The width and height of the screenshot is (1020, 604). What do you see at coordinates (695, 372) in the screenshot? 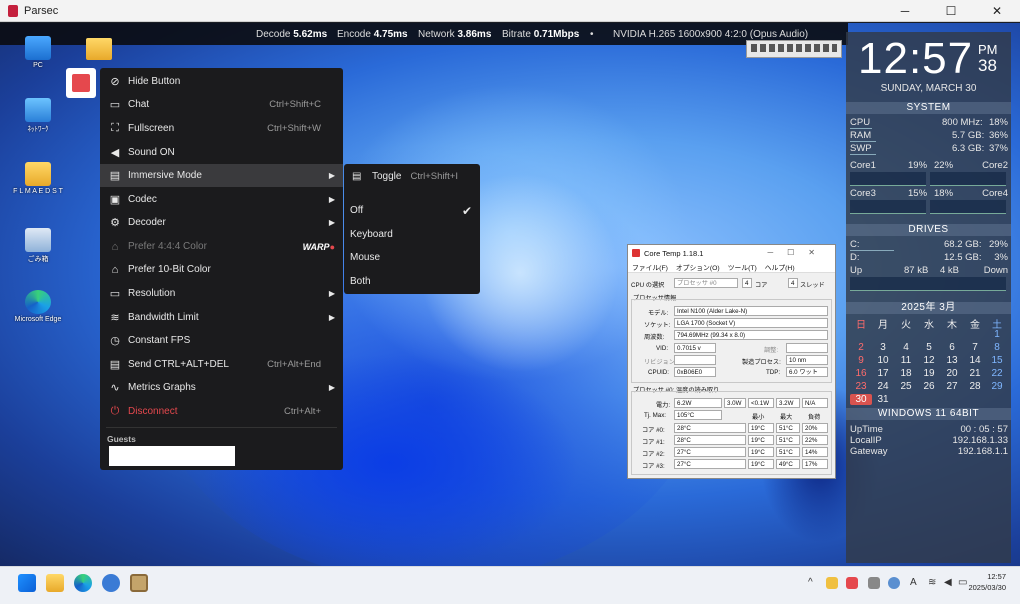
I see `cpuid-value: 0xB06E0` at bounding box center [695, 372].